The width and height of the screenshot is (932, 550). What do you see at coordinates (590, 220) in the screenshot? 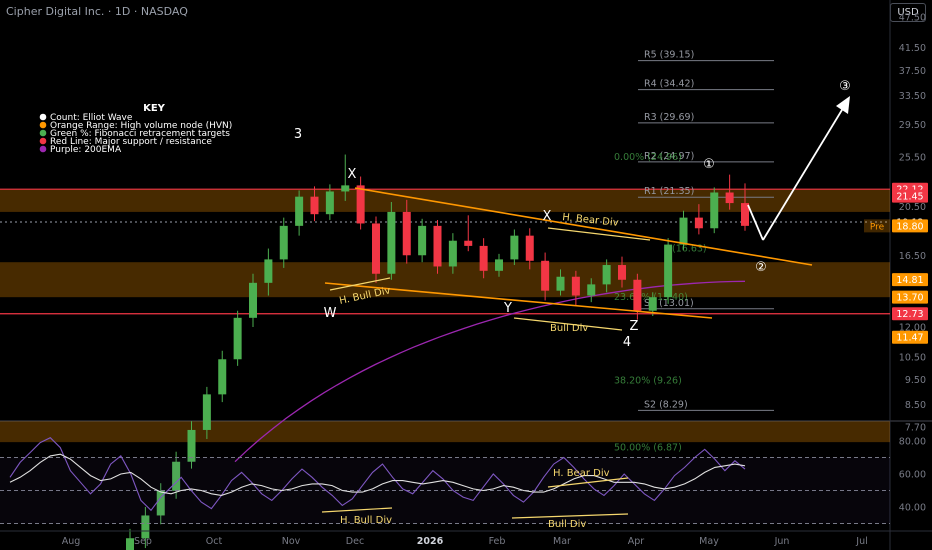
I see `h-bear-div-label: H. Bear Div` at bounding box center [590, 220].